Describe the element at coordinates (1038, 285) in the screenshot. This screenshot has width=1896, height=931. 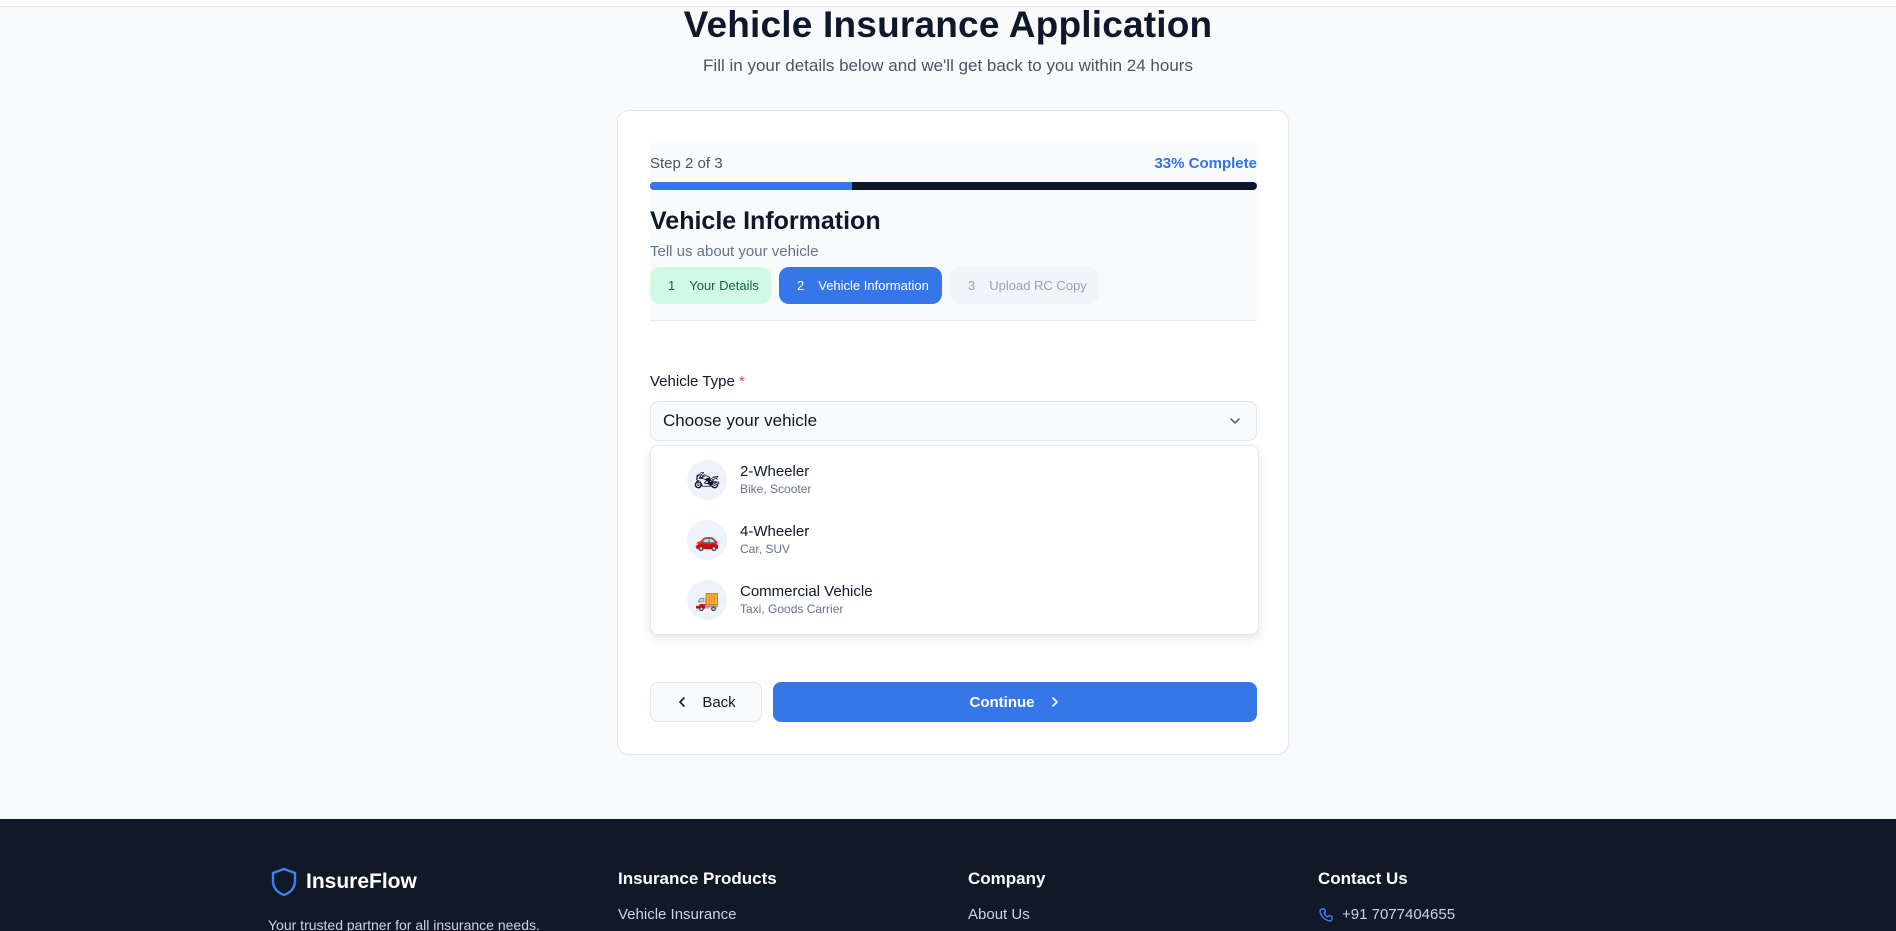
I see `step-label: Upload RC Copy` at that location.